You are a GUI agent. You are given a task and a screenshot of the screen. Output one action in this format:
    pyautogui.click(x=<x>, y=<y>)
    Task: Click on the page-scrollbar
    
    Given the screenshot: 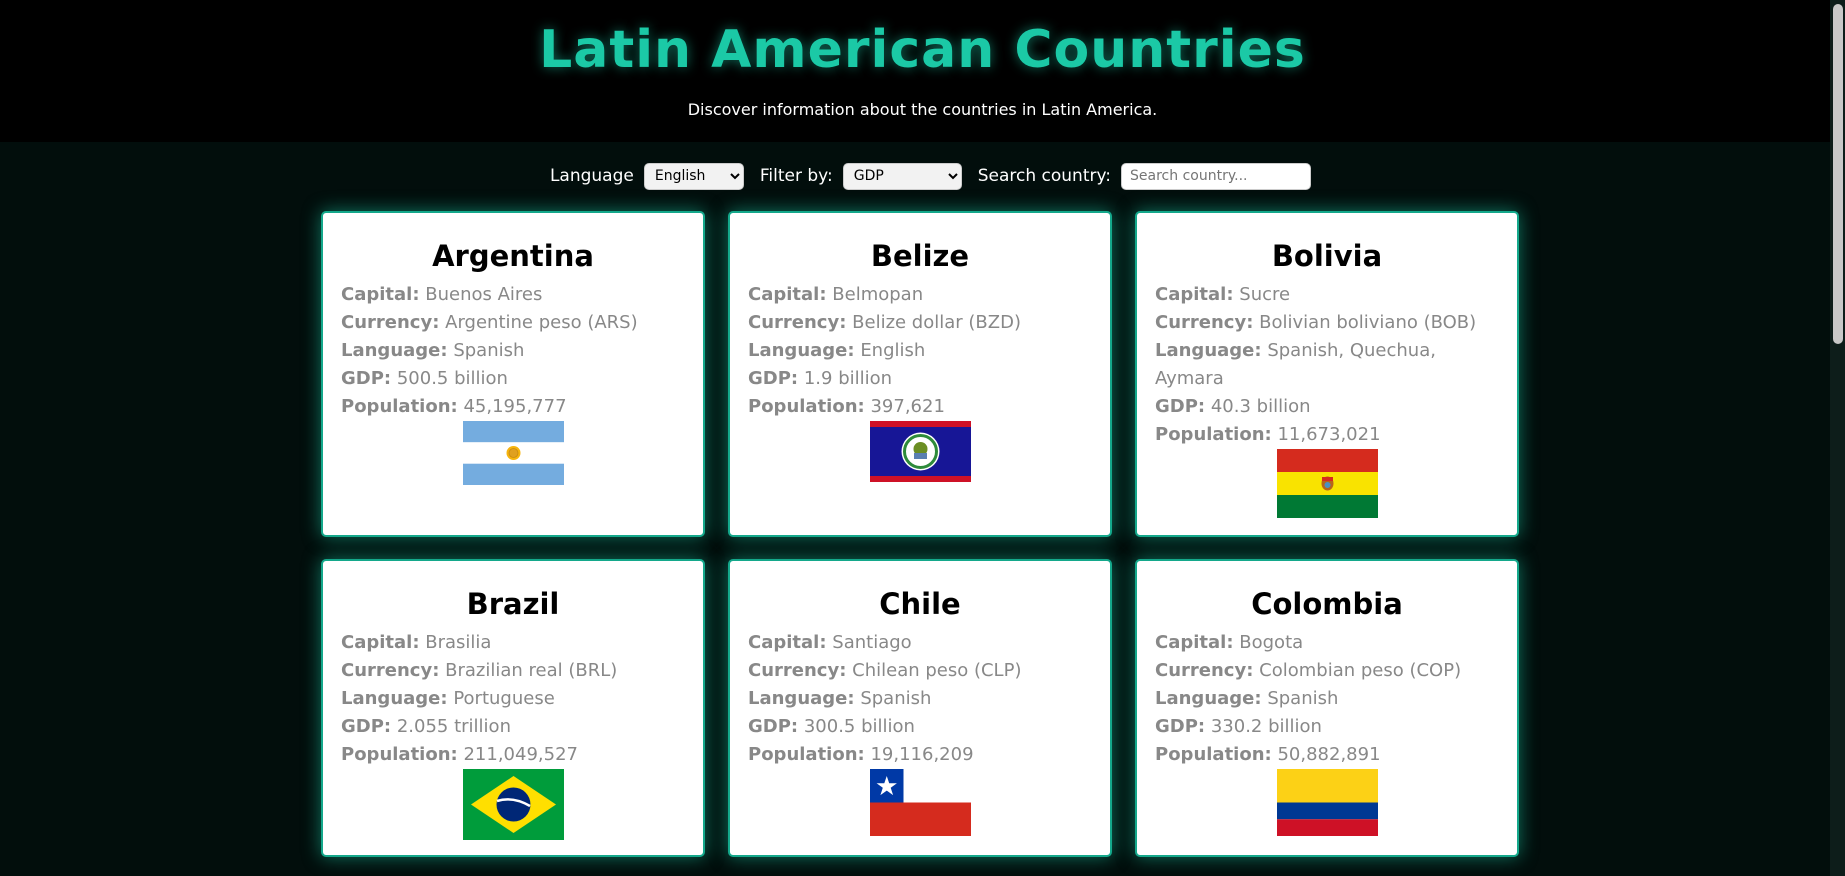 What is the action you would take?
    pyautogui.click(x=1837, y=438)
    